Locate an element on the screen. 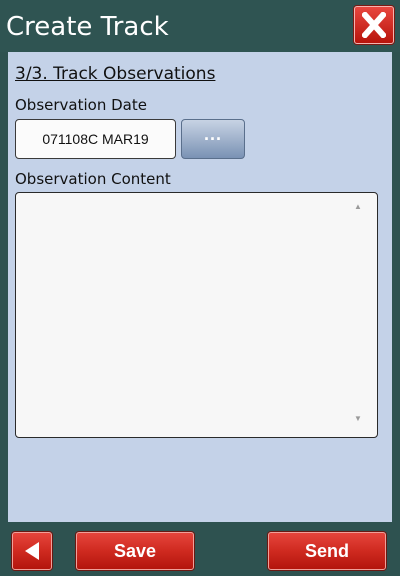 Image resolution: width=400 pixels, height=576 pixels. save-button: Save is located at coordinates (135, 551).